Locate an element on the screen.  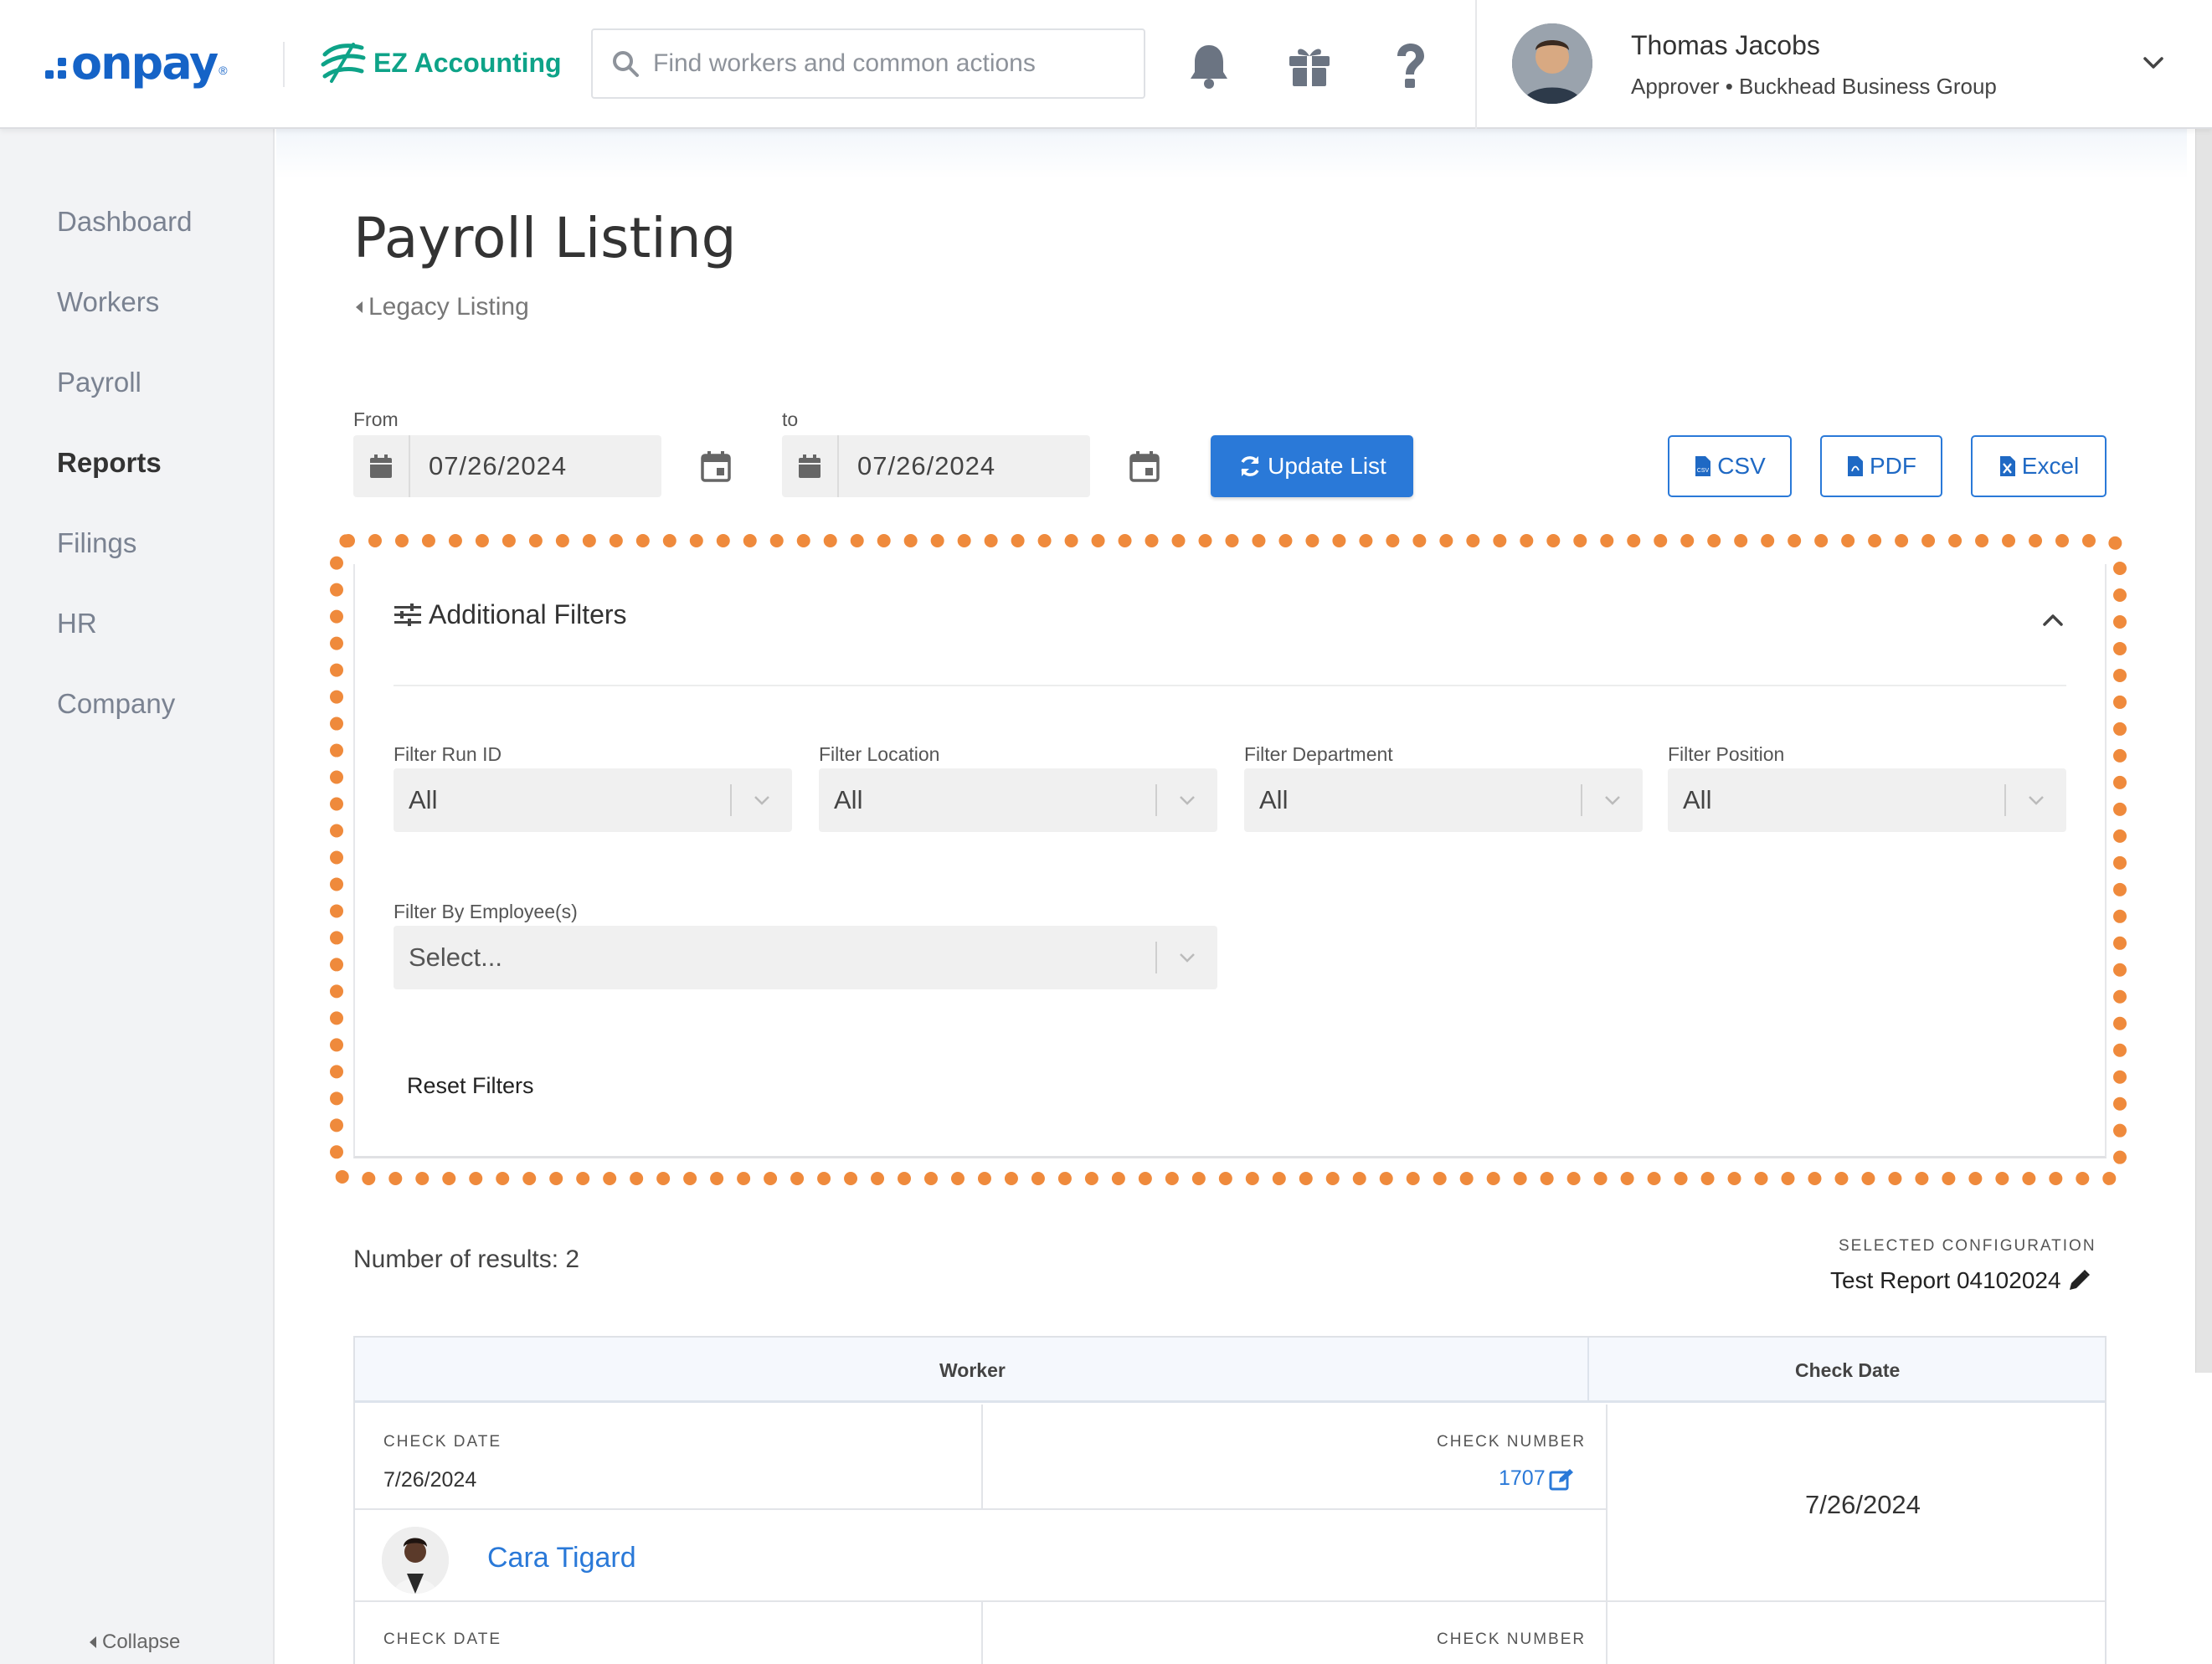
from-calendar-picker-icon is located at coordinates (716, 466).